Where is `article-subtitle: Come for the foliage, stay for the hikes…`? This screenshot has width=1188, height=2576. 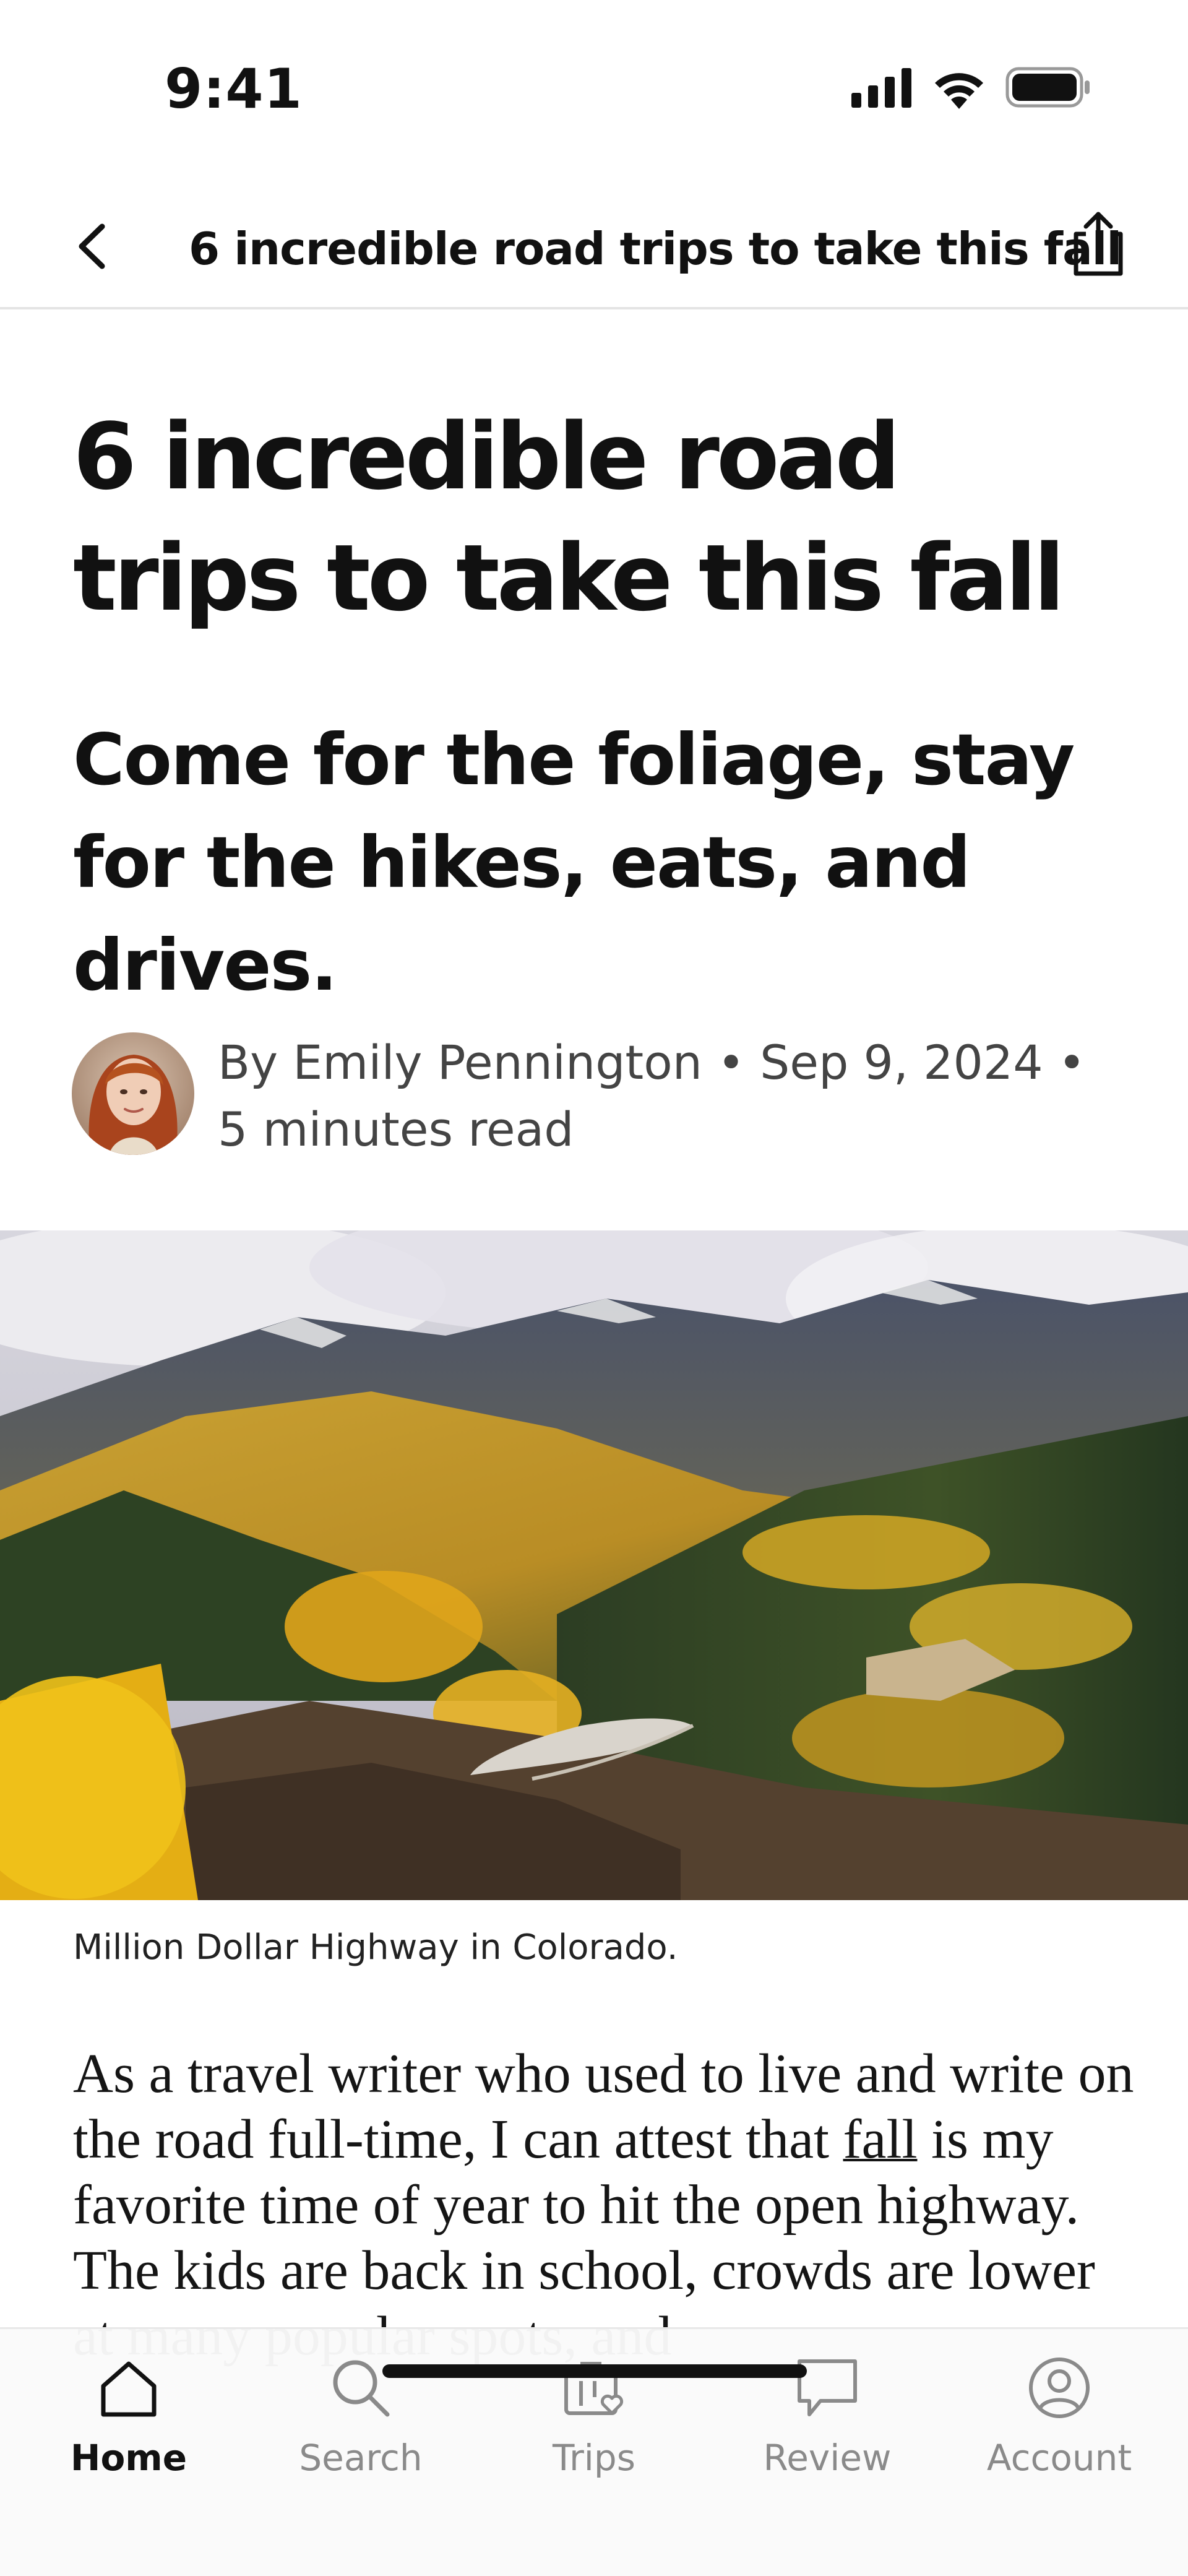
article-subtitle: Come for the foliage, stay for the hikes… is located at coordinates (574, 862).